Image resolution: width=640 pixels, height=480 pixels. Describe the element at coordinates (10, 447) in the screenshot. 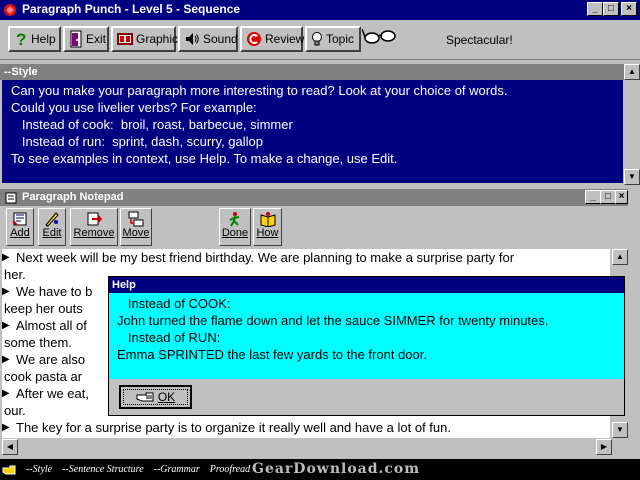

I see `scroll-left-arrow: ◀` at that location.